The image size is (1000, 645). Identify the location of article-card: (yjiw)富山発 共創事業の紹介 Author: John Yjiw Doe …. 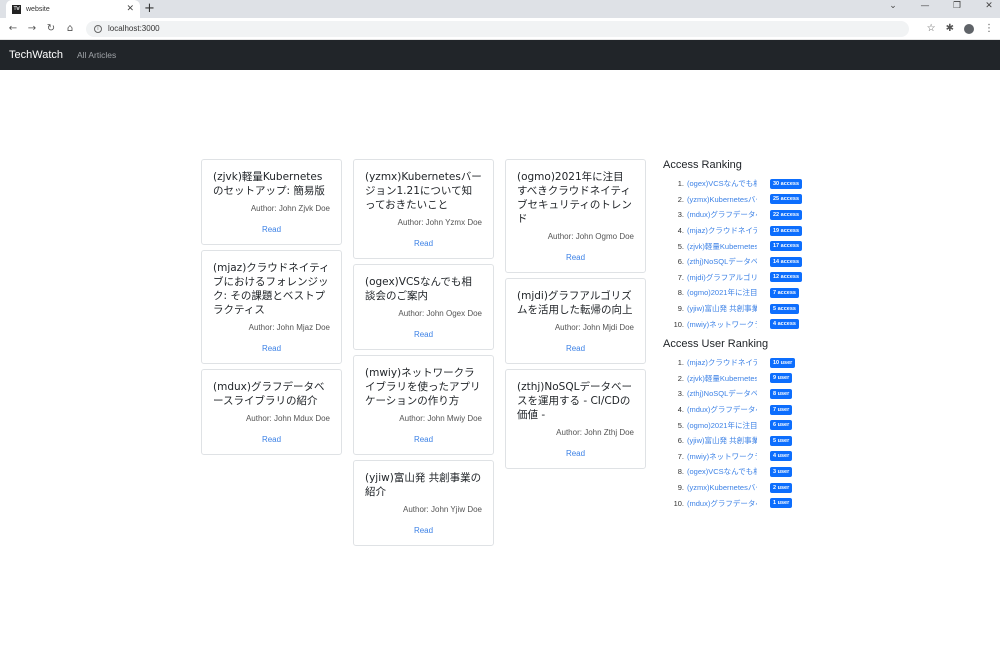
(423, 503).